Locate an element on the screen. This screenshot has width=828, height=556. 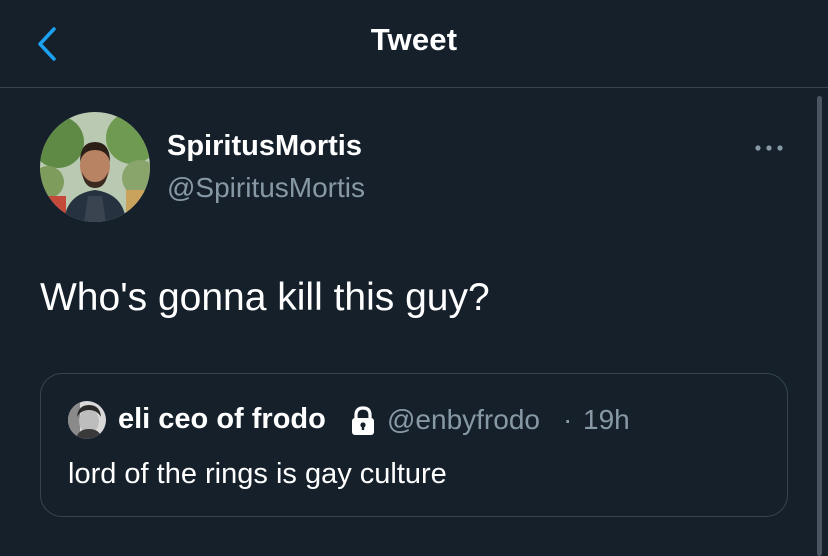
author-display-name: SpiritusMortis is located at coordinates (264, 146).